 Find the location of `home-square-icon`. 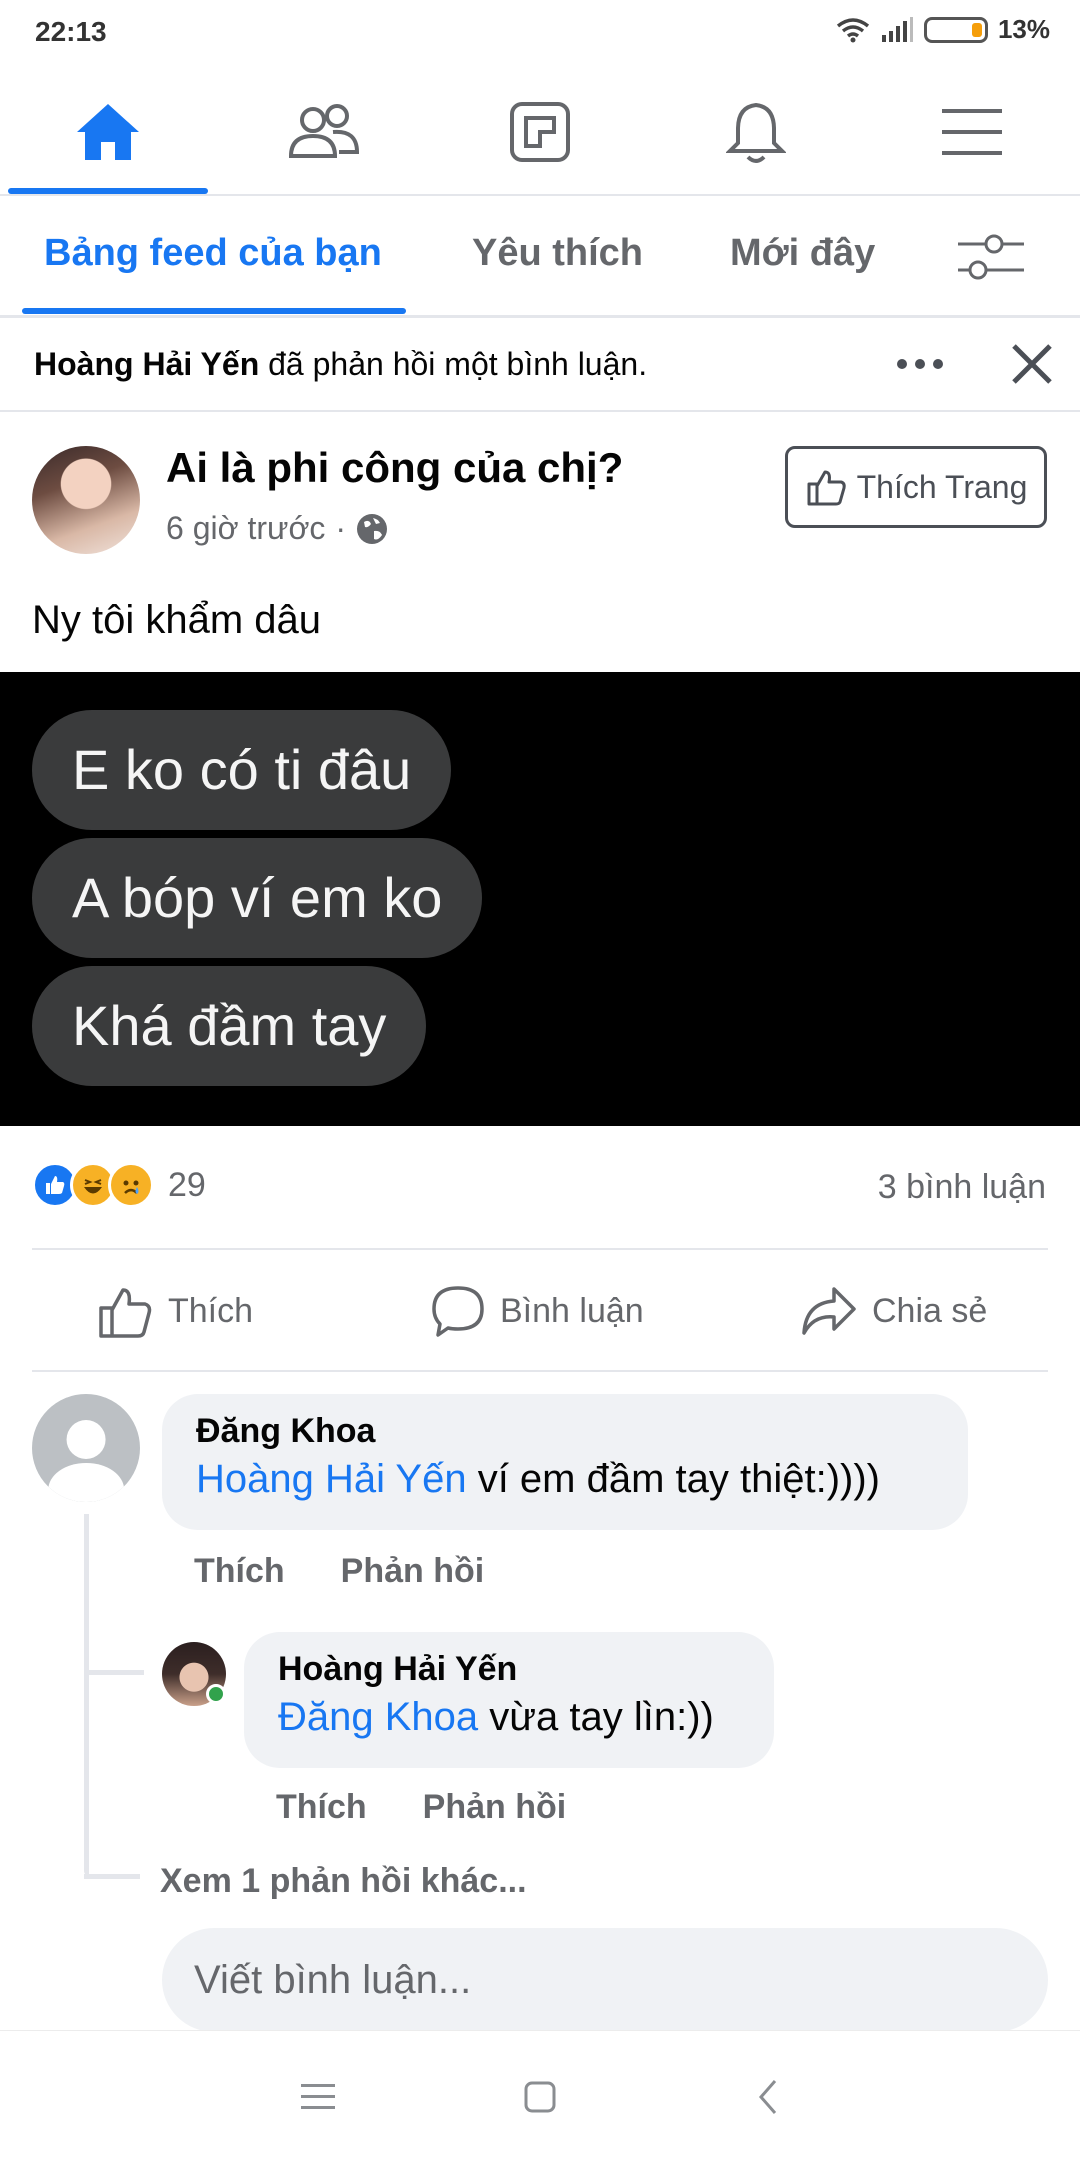

home-square-icon is located at coordinates (540, 2097).